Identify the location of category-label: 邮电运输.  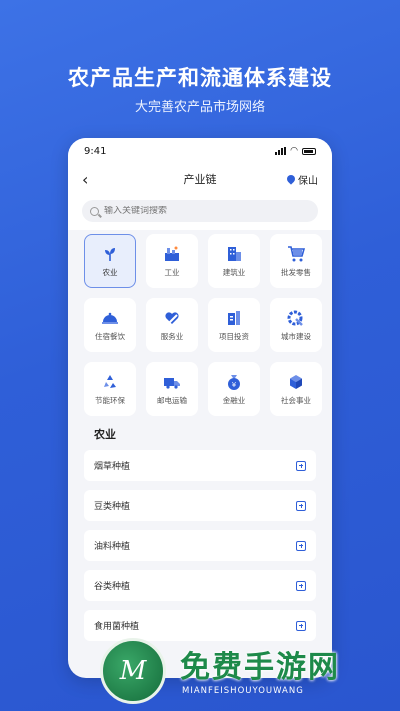
(172, 400).